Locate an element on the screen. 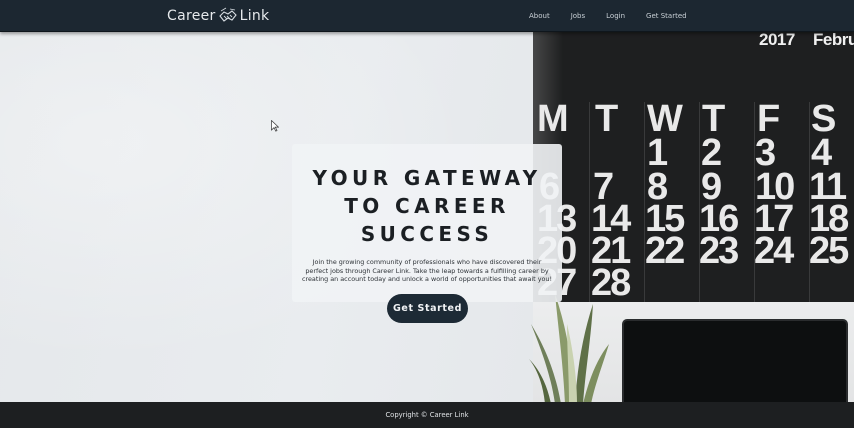 This screenshot has width=854, height=428. nav-links: About Jobs Login Get Started is located at coordinates (618, 16).